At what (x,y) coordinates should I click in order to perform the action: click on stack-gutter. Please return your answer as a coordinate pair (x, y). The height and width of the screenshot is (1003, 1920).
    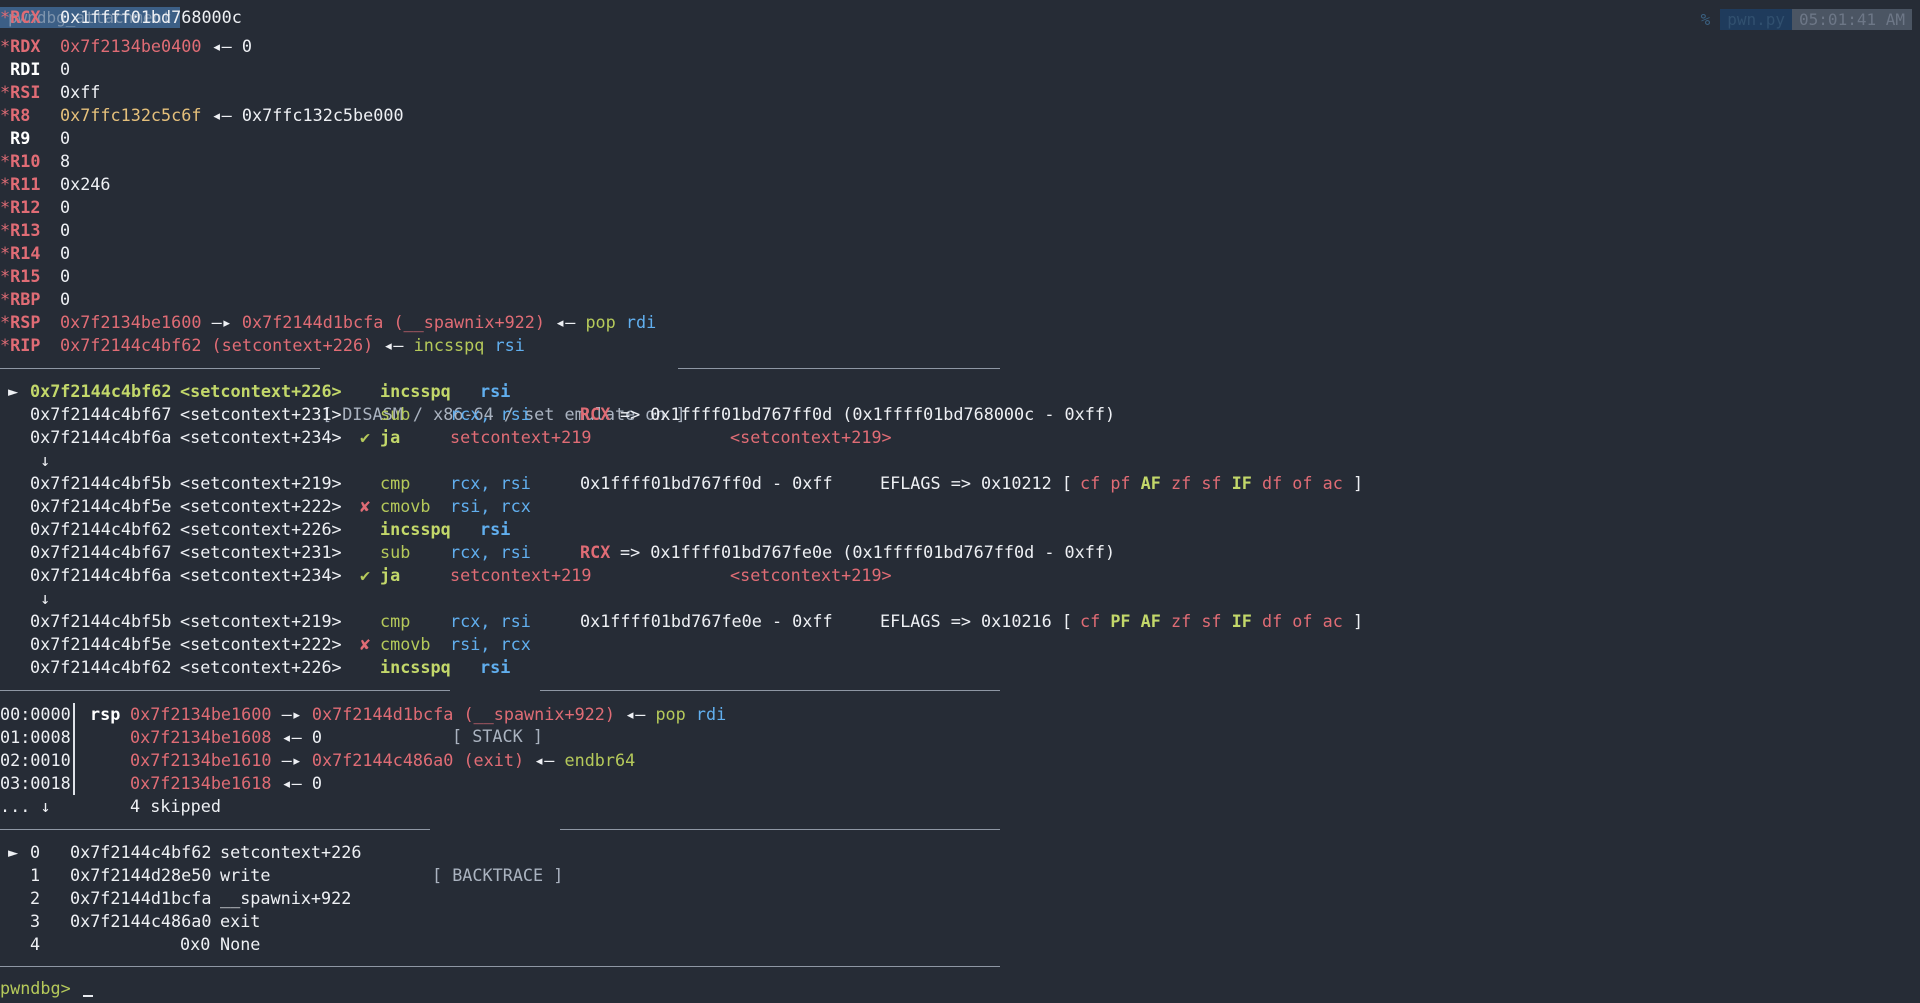
    Looking at the image, I should click on (74, 749).